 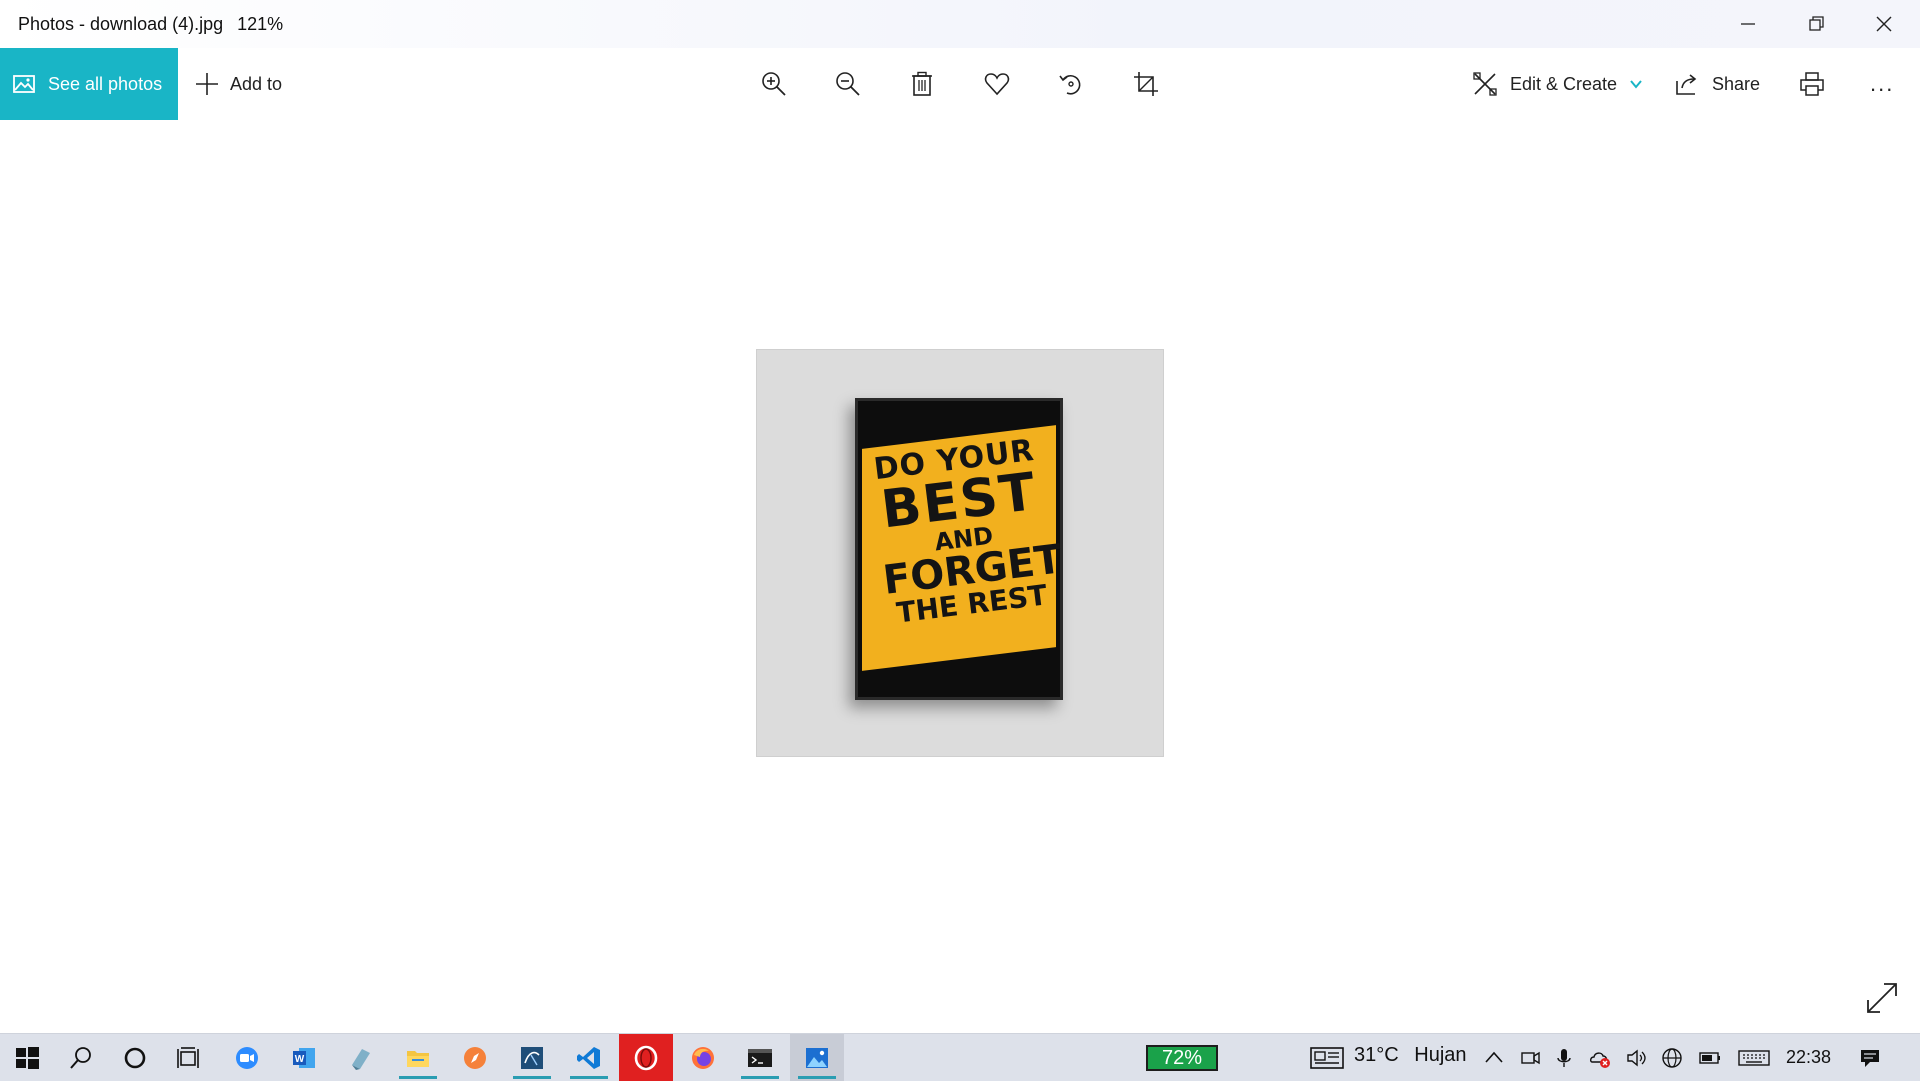 I want to click on print-button, so click(x=1812, y=84).